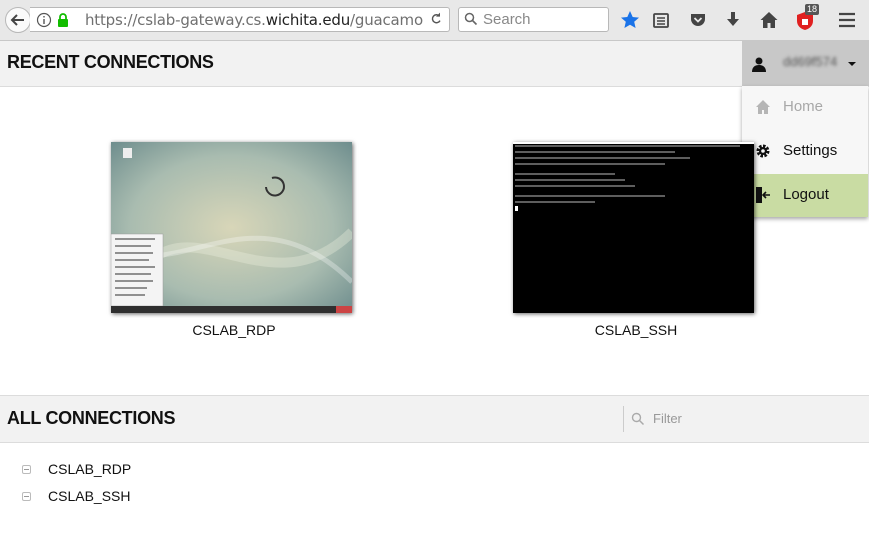 This screenshot has height=536, width=869. I want to click on menu-item-settings: Settings, so click(805, 151).